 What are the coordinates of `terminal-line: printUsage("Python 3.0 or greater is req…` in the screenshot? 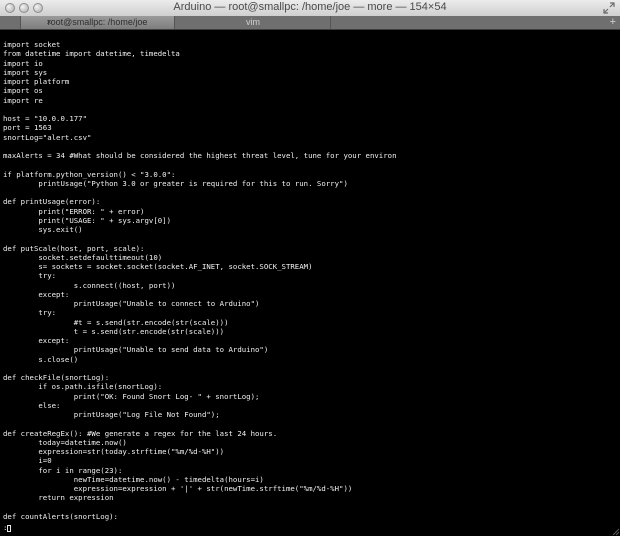 It's located at (175, 183).